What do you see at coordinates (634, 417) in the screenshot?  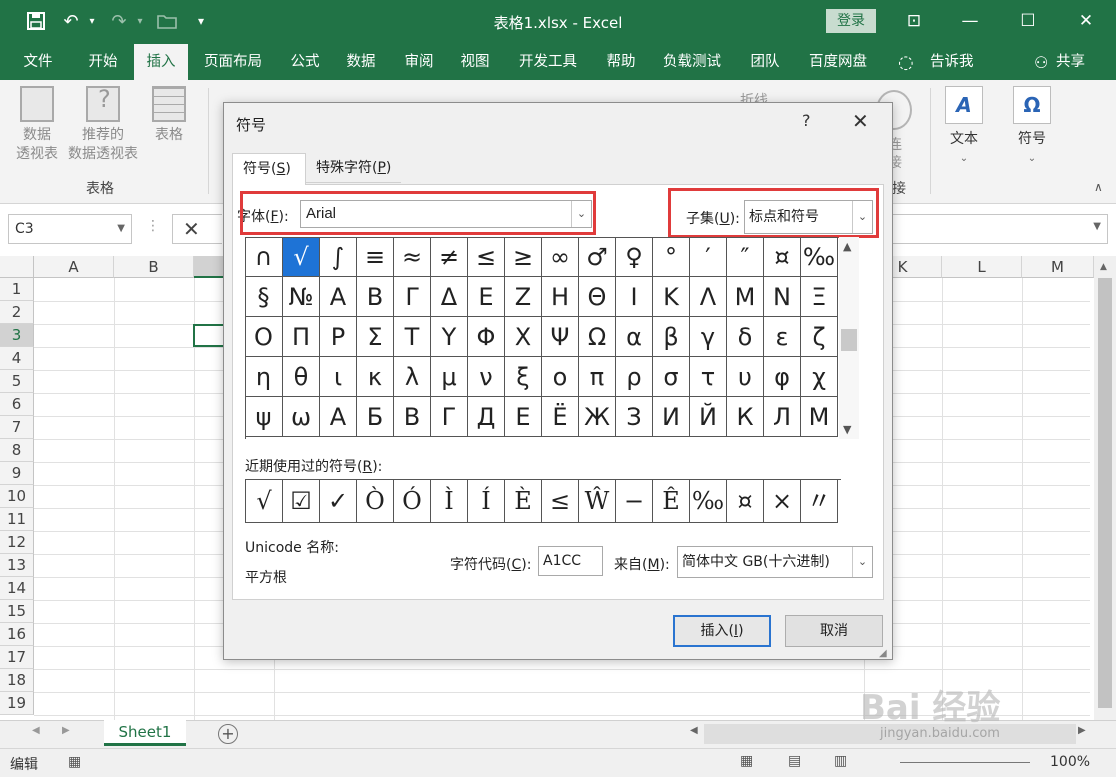 I see `symbol-cell: З` at bounding box center [634, 417].